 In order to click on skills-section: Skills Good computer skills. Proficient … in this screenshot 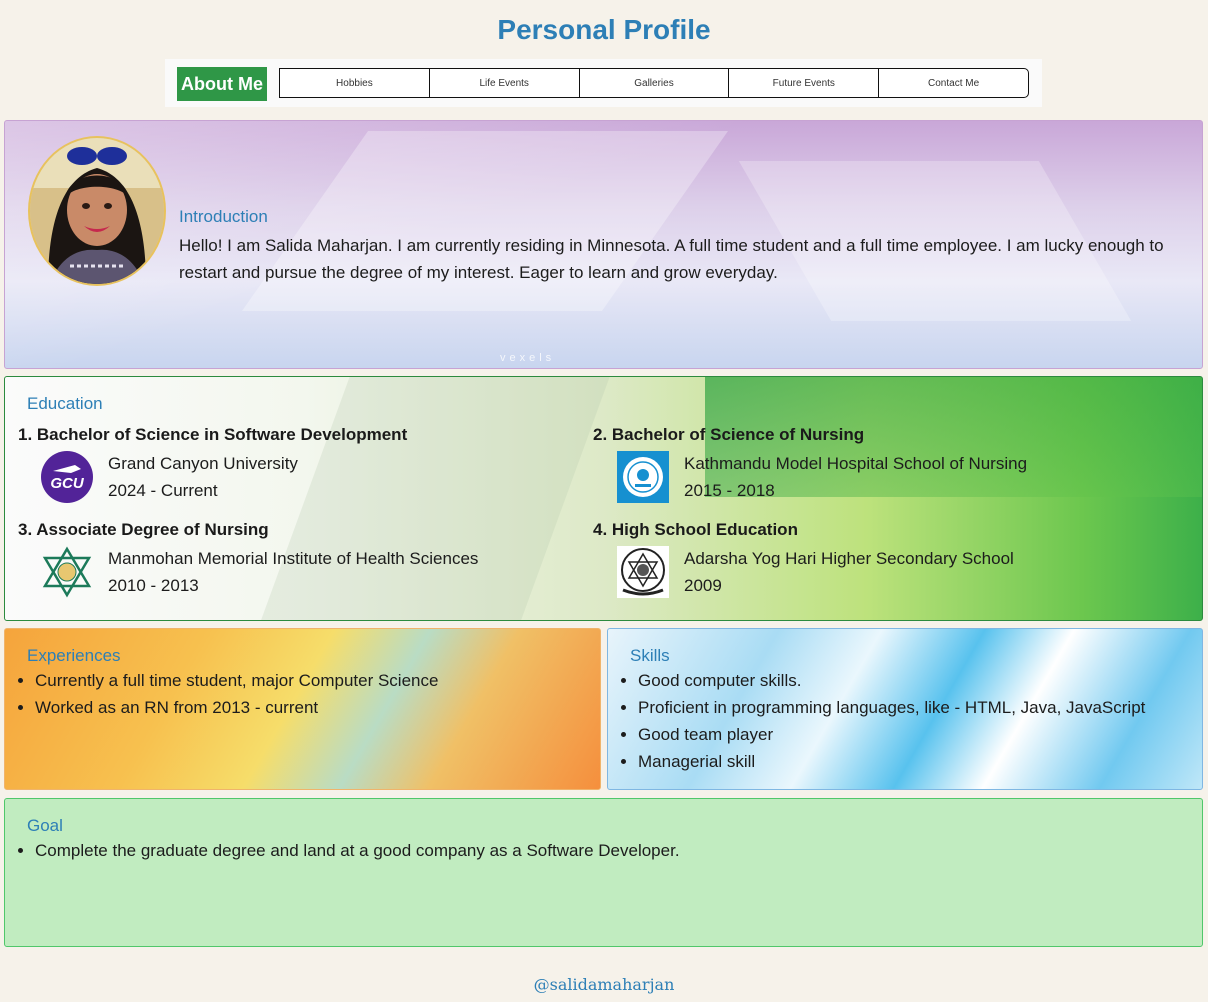, I will do `click(905, 709)`.